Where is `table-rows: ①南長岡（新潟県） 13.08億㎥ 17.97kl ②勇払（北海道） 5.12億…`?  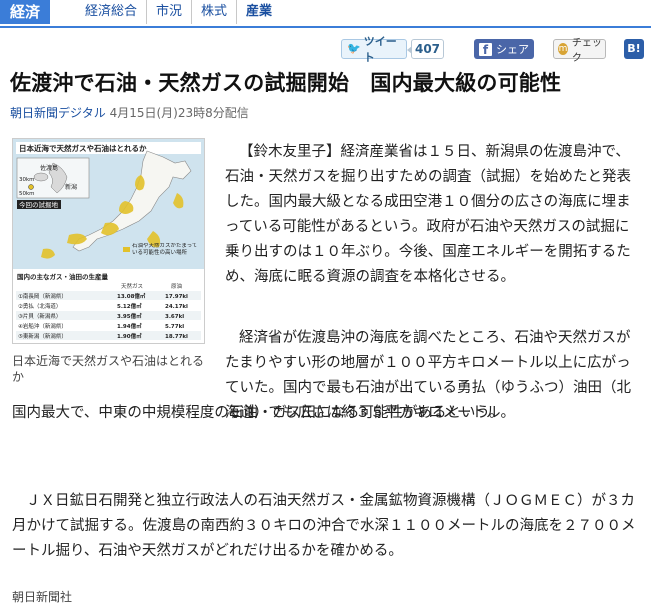
table-rows: ①南長岡（新潟県） 13.08億㎥ 17.97kl ②勇払（北海道） 5.12億… is located at coordinates (108, 315).